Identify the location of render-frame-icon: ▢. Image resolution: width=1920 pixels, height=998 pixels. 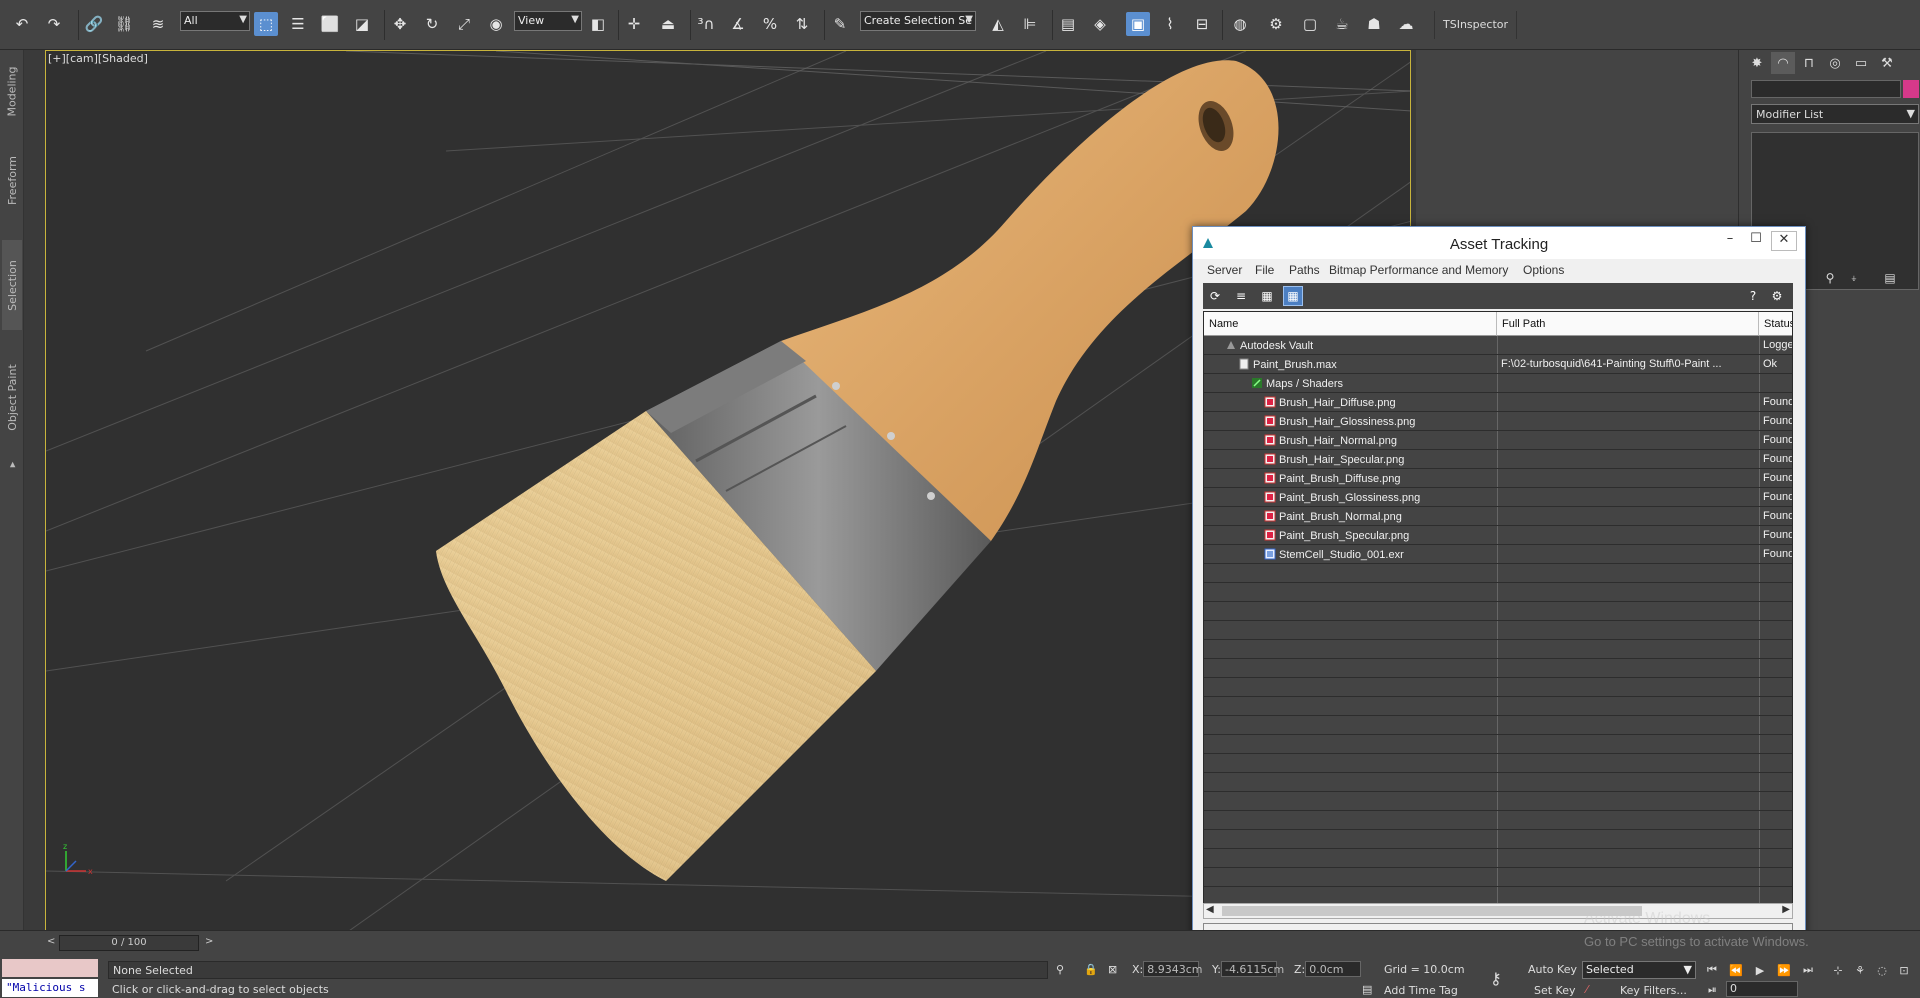
(1310, 24).